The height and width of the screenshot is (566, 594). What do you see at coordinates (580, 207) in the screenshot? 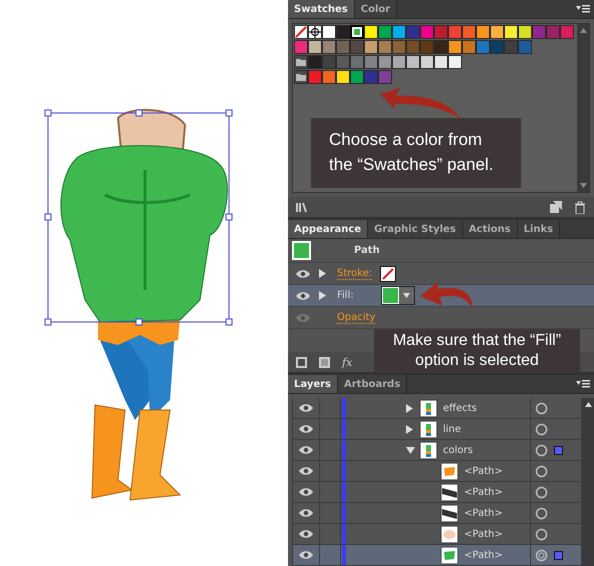
I see `trash-icon` at bounding box center [580, 207].